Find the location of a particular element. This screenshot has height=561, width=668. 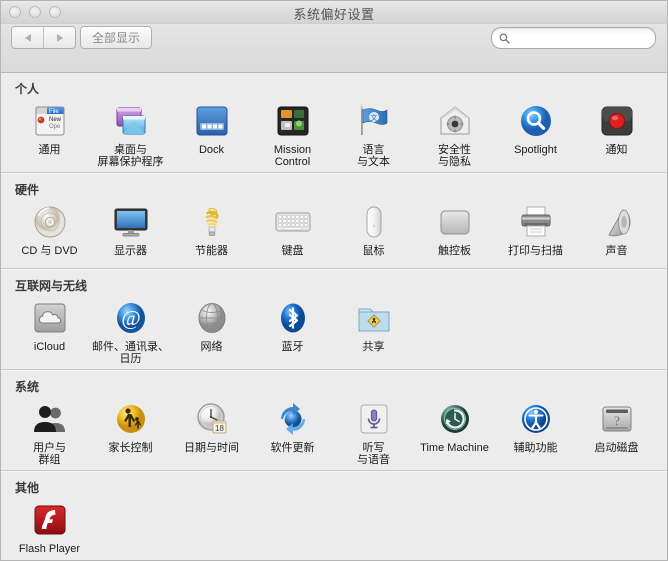

pref-pane-label: 鼠标 is located at coordinates (374, 251).